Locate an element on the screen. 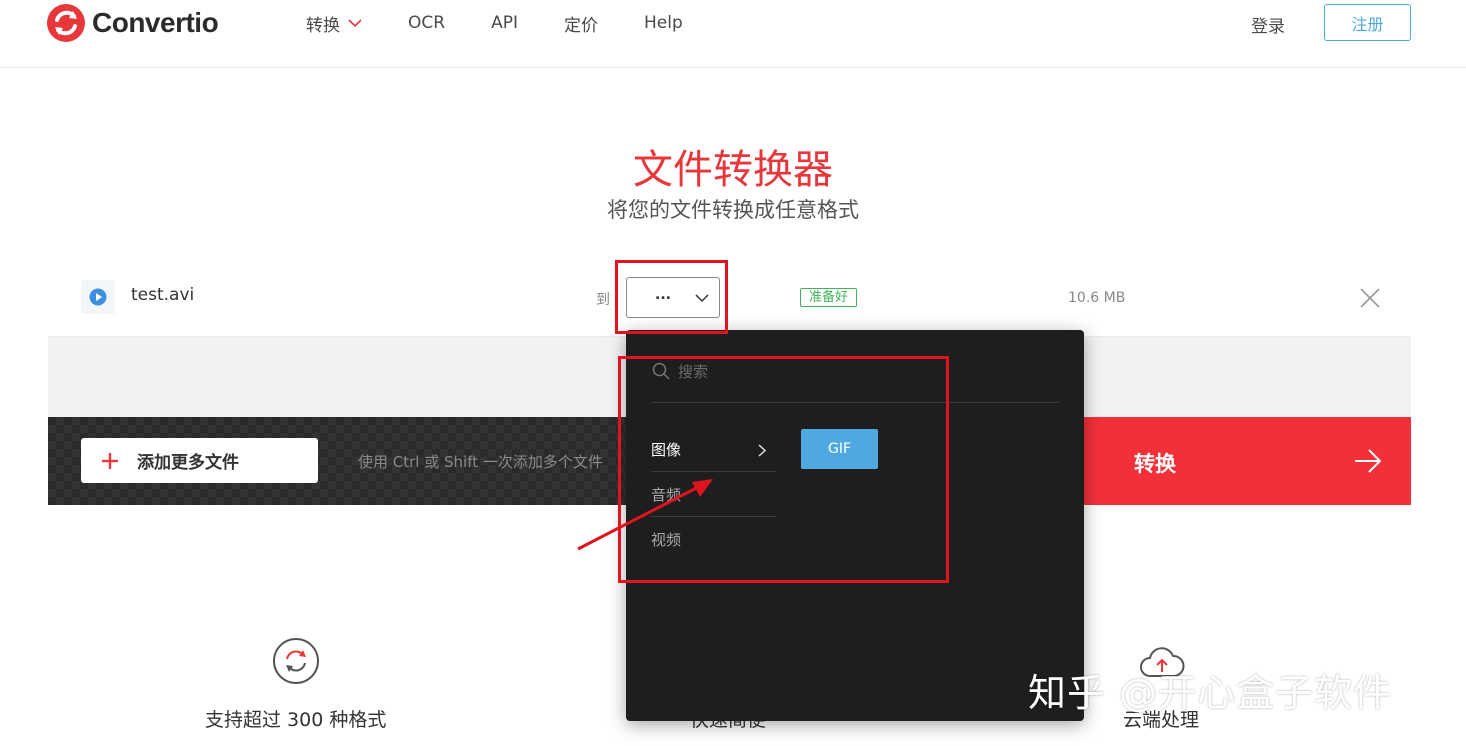 The image size is (1466, 746). nav-item-label: OCR is located at coordinates (427, 23).